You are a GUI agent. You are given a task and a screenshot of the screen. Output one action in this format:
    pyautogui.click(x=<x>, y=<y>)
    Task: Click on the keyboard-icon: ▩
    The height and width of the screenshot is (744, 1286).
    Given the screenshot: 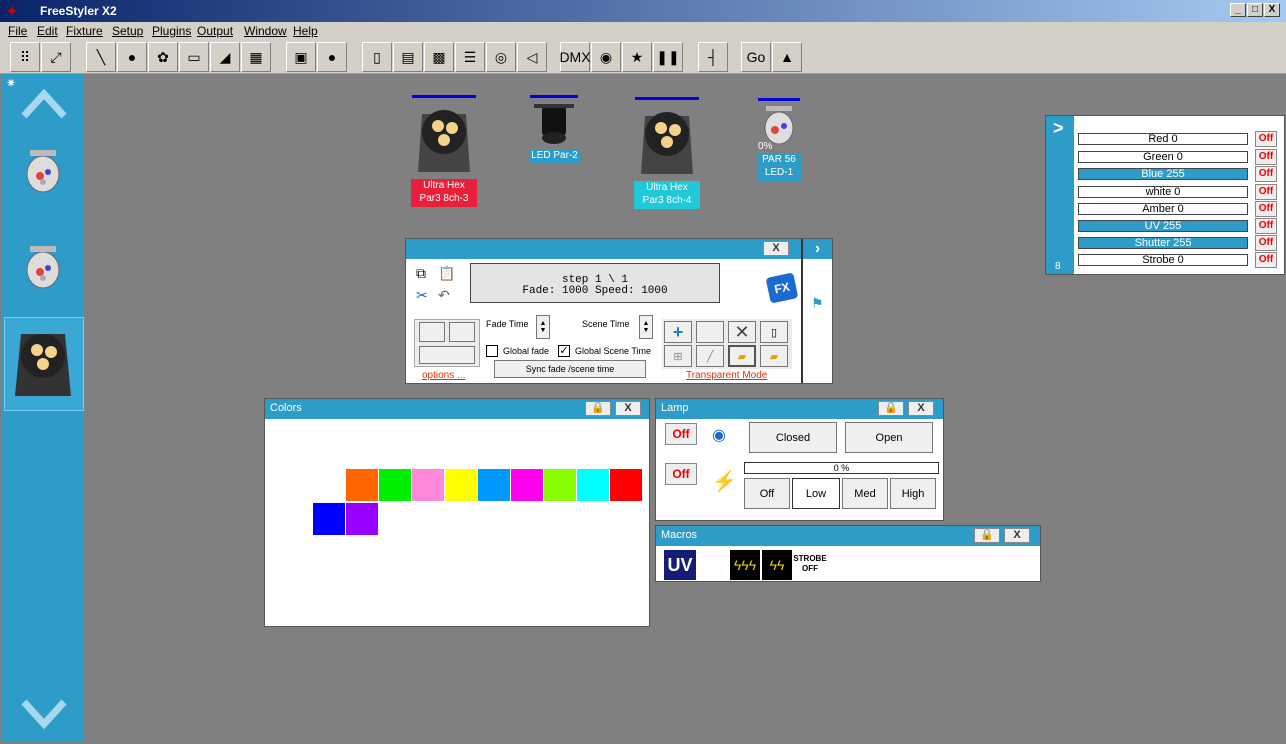 What is the action you would take?
    pyautogui.click(x=439, y=57)
    